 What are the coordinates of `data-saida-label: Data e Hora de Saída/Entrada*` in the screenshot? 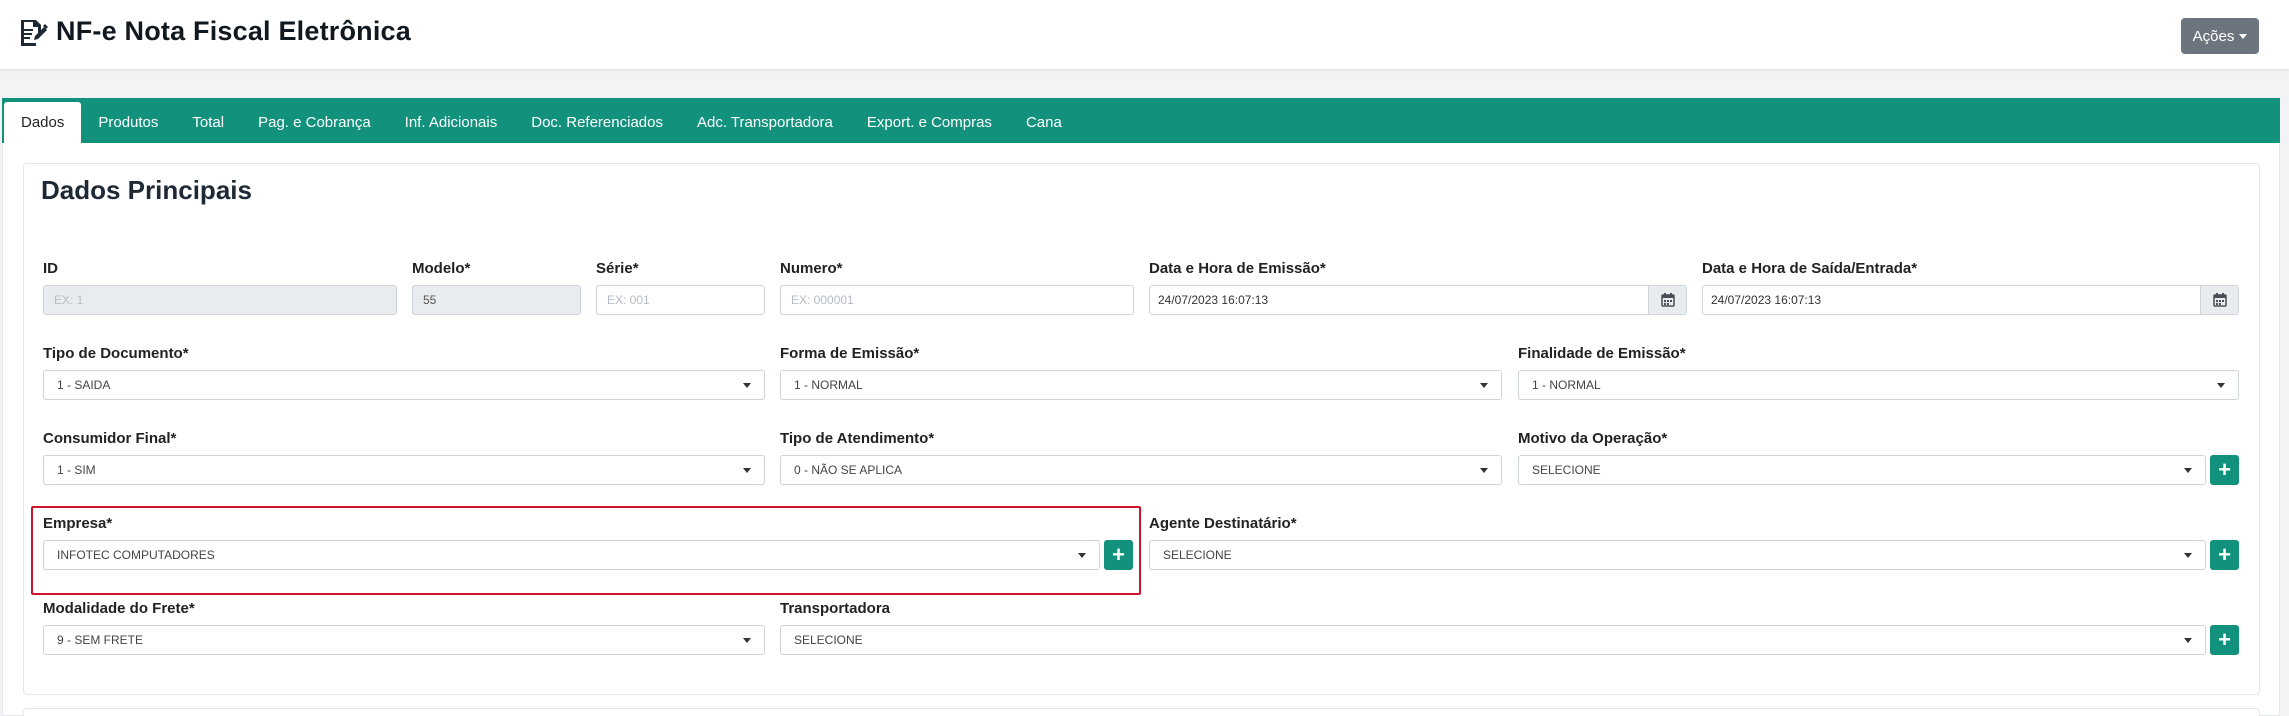 It's located at (1810, 268).